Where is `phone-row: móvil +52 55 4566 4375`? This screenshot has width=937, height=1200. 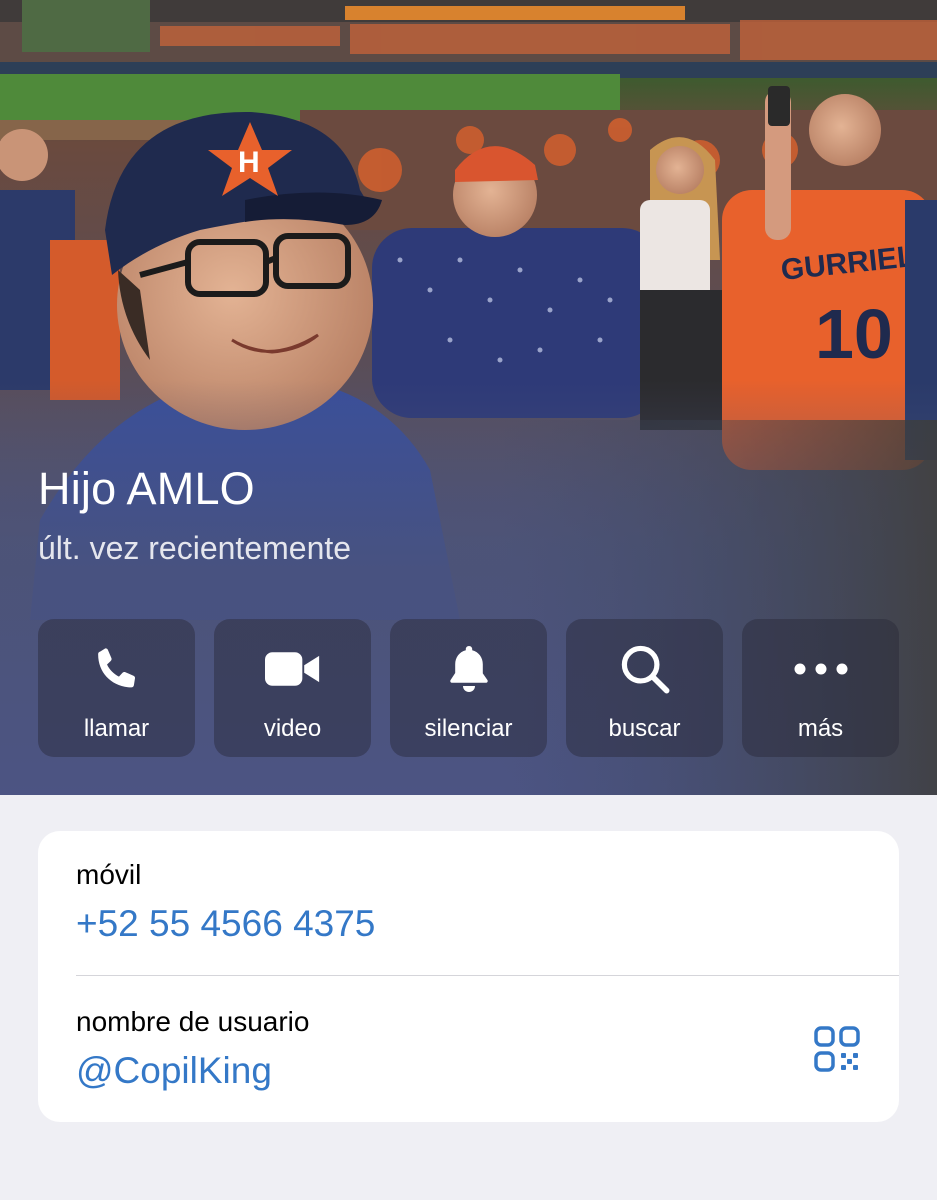
phone-row: móvil +52 55 4566 4375 is located at coordinates (487, 902).